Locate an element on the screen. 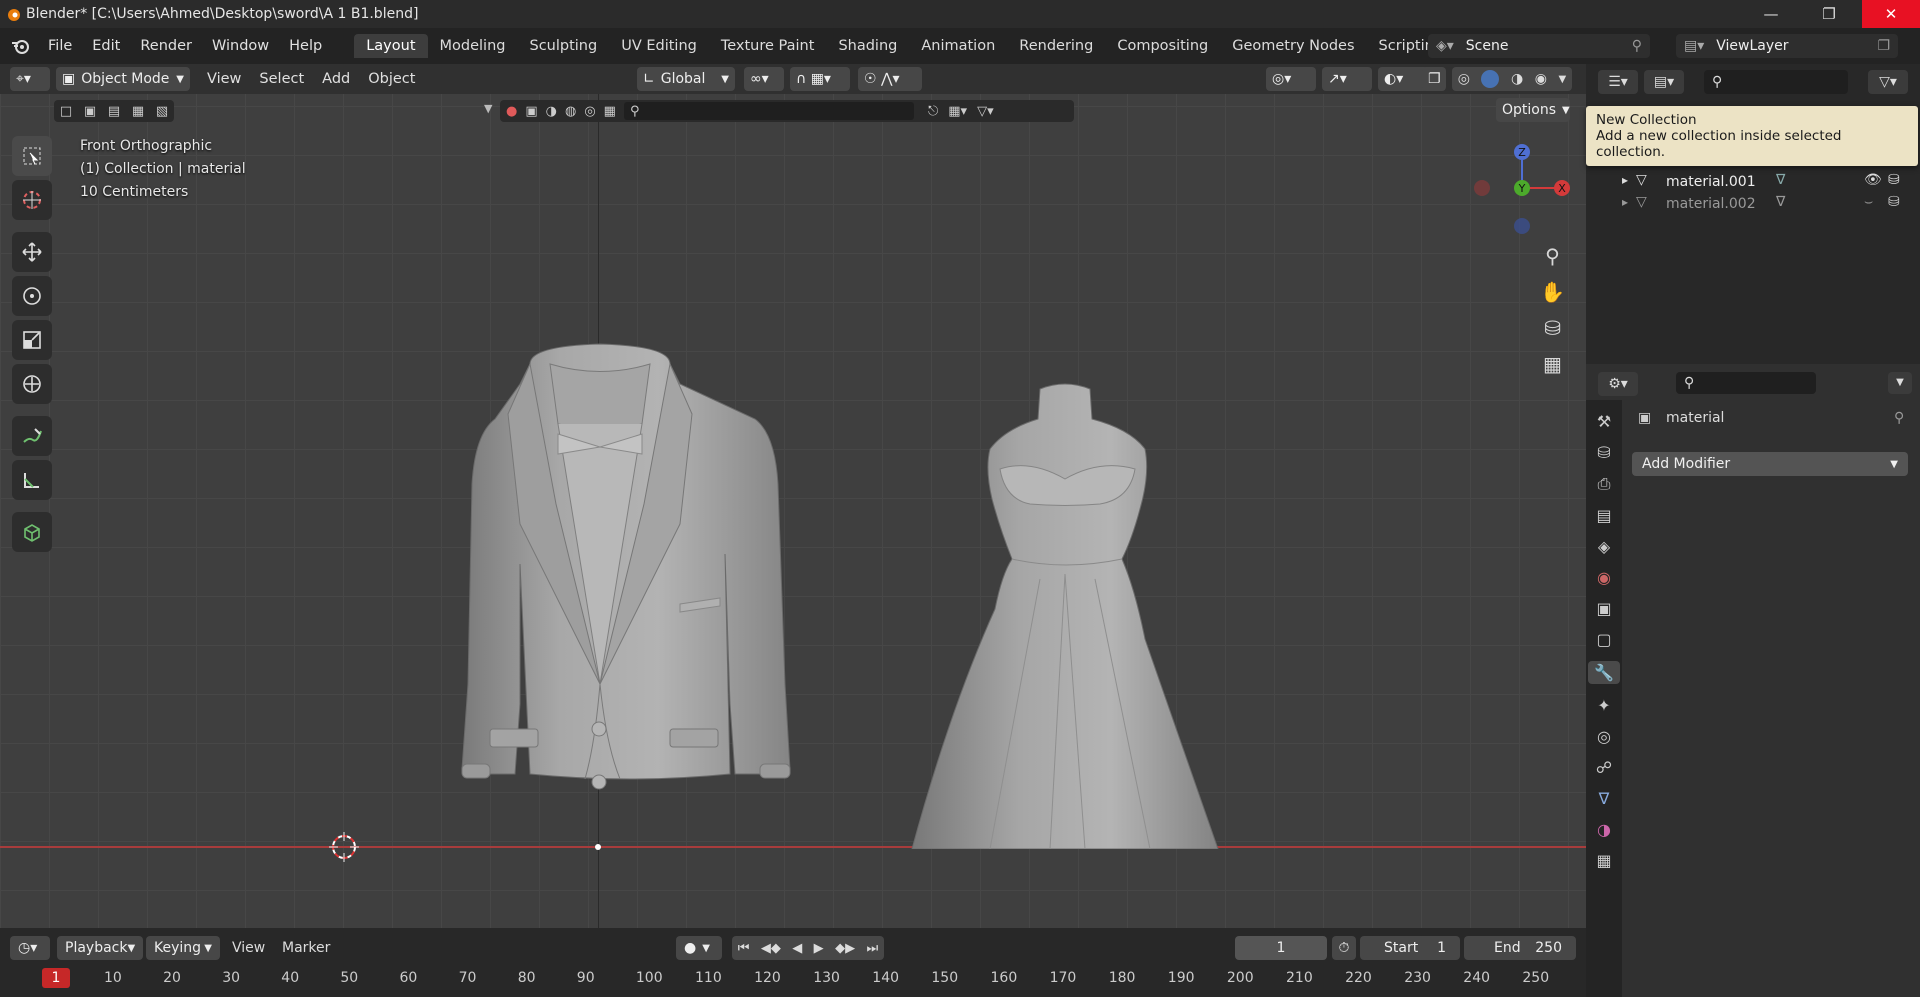 Image resolution: width=1920 pixels, height=997 pixels. menu-object: Object is located at coordinates (391, 79).